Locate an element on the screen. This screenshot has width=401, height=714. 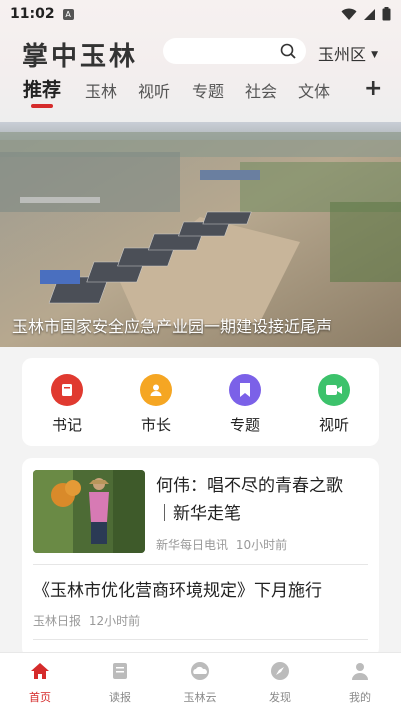
article-title-line: ｜新华走笔 is located at coordinates (198, 514).